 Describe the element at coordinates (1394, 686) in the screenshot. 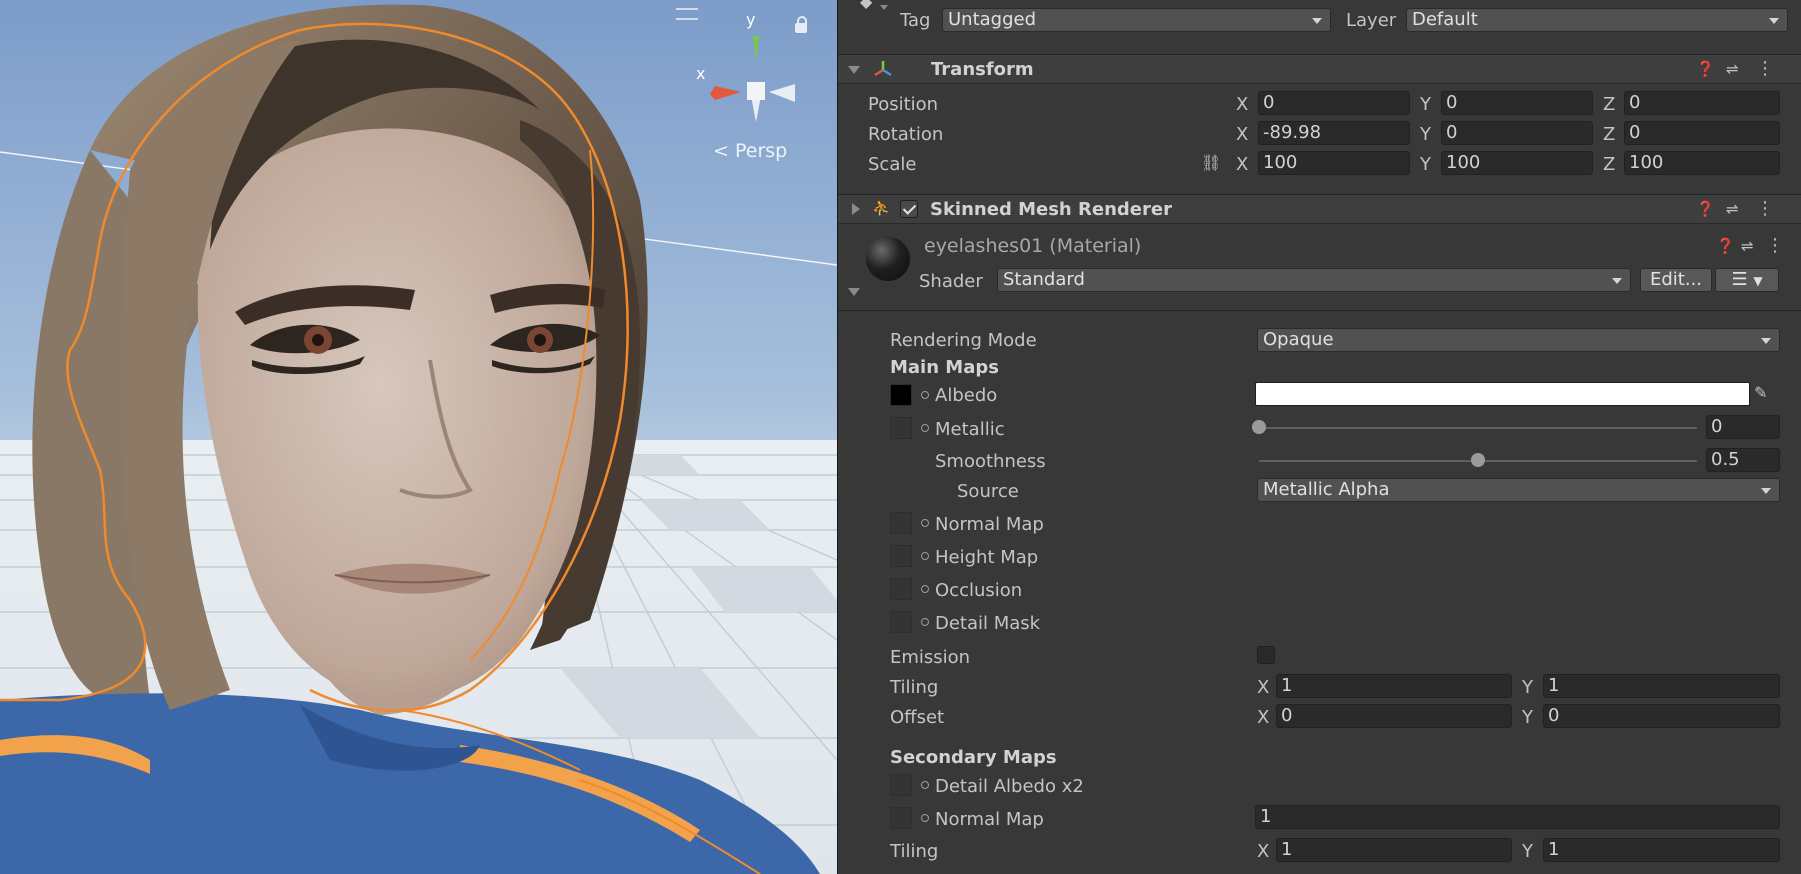

I see `tiling-x-field: 1` at that location.